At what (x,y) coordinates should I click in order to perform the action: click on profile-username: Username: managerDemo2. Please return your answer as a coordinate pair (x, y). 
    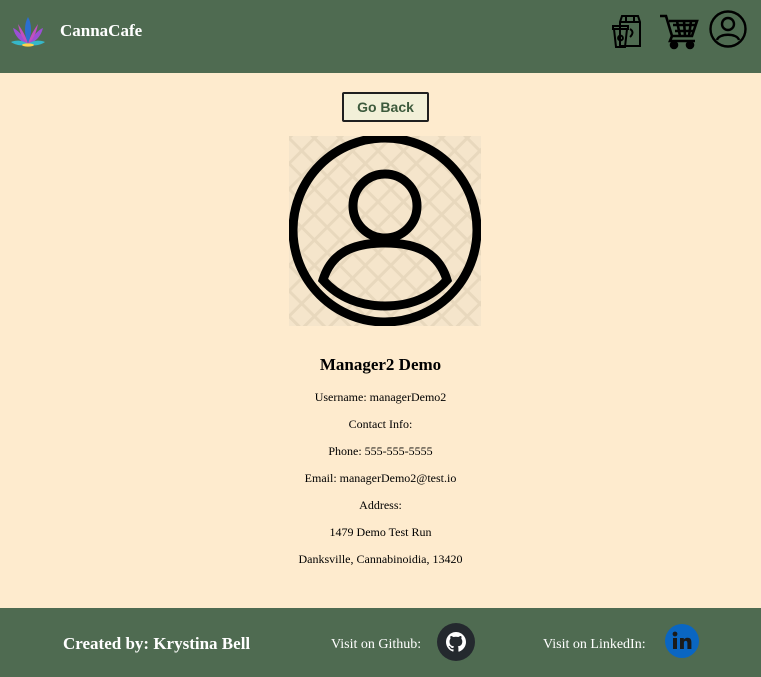
    Looking at the image, I should click on (380, 397).